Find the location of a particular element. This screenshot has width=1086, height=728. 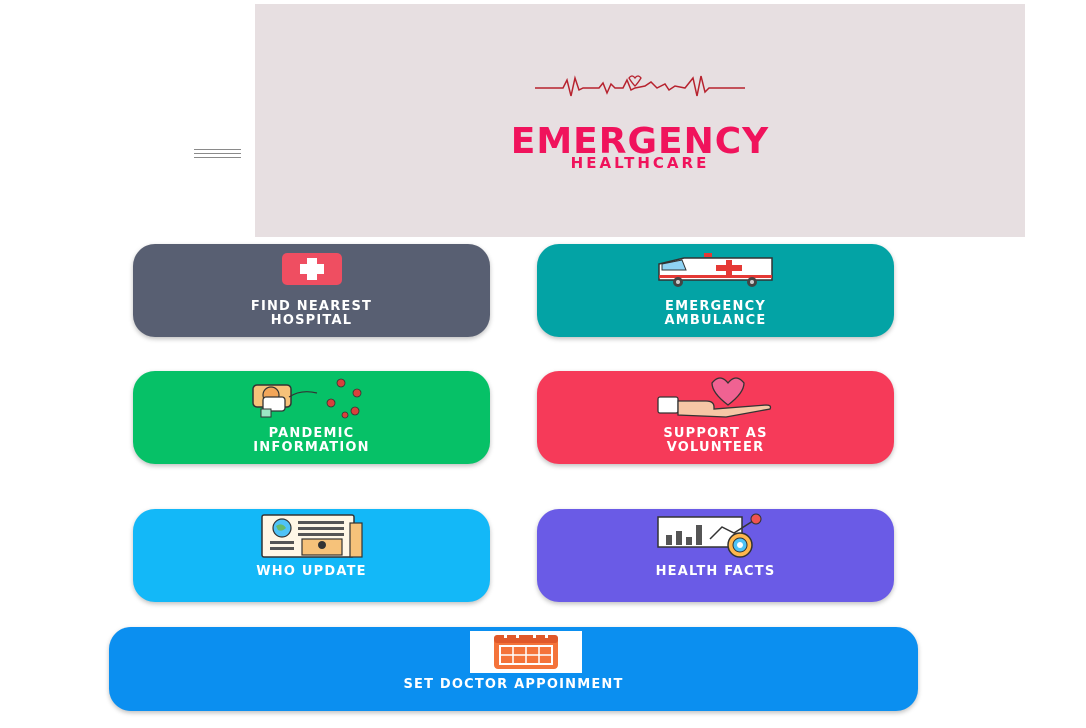

tile-label: PANDEMIC INFORMATION is located at coordinates (311, 440).